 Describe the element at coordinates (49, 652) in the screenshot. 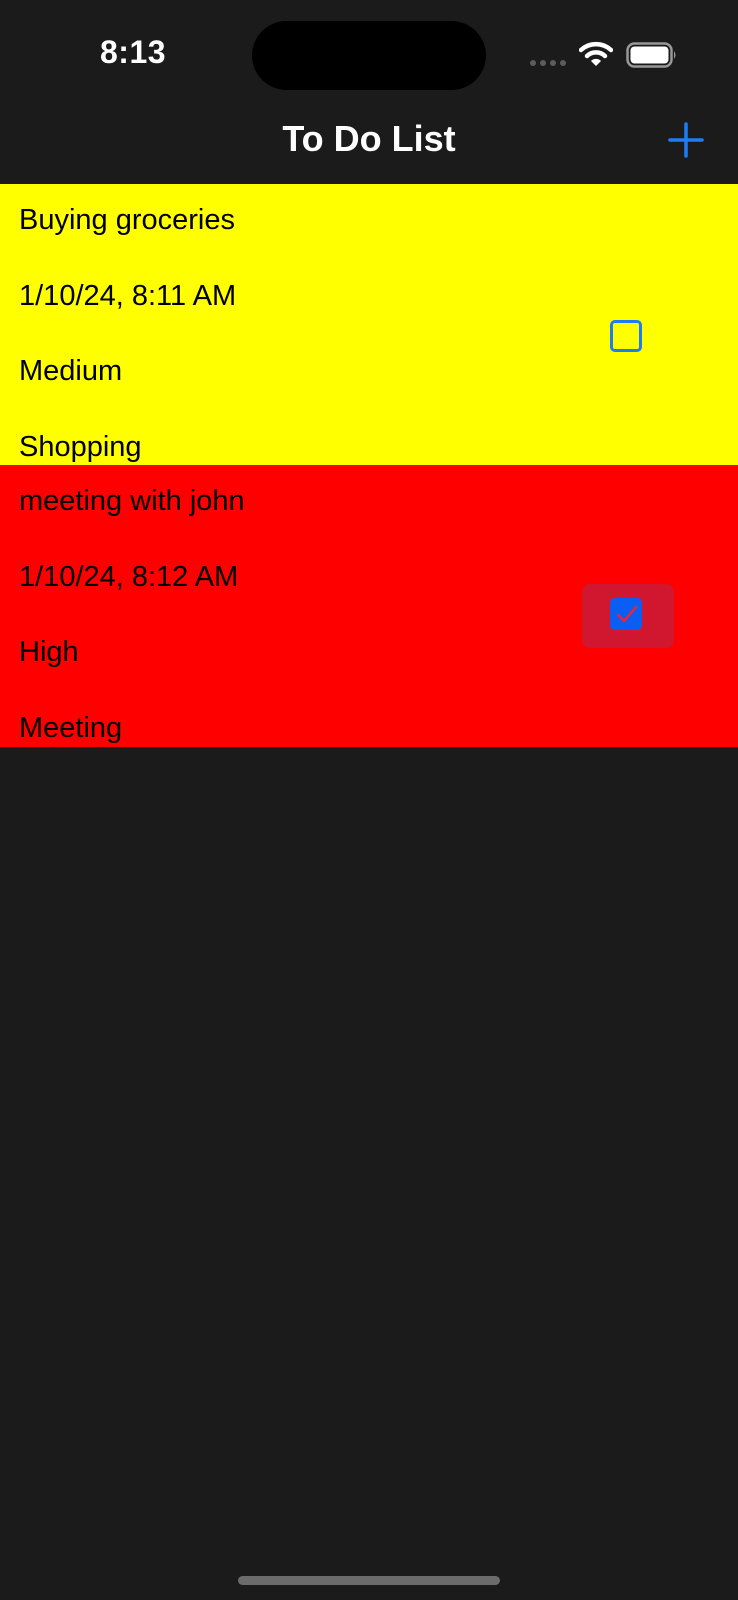

I see `todo-priority: High` at that location.